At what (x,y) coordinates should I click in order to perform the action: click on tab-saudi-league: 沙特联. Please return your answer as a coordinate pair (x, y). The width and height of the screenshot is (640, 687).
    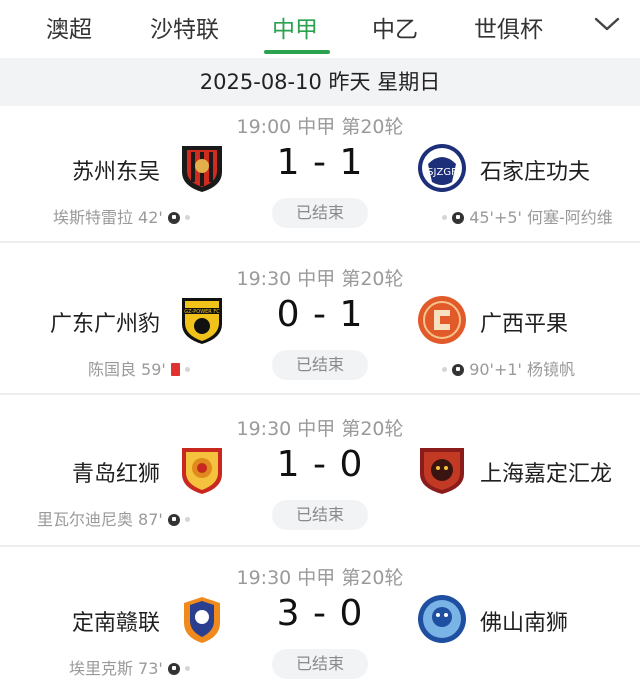
    Looking at the image, I should click on (184, 27).